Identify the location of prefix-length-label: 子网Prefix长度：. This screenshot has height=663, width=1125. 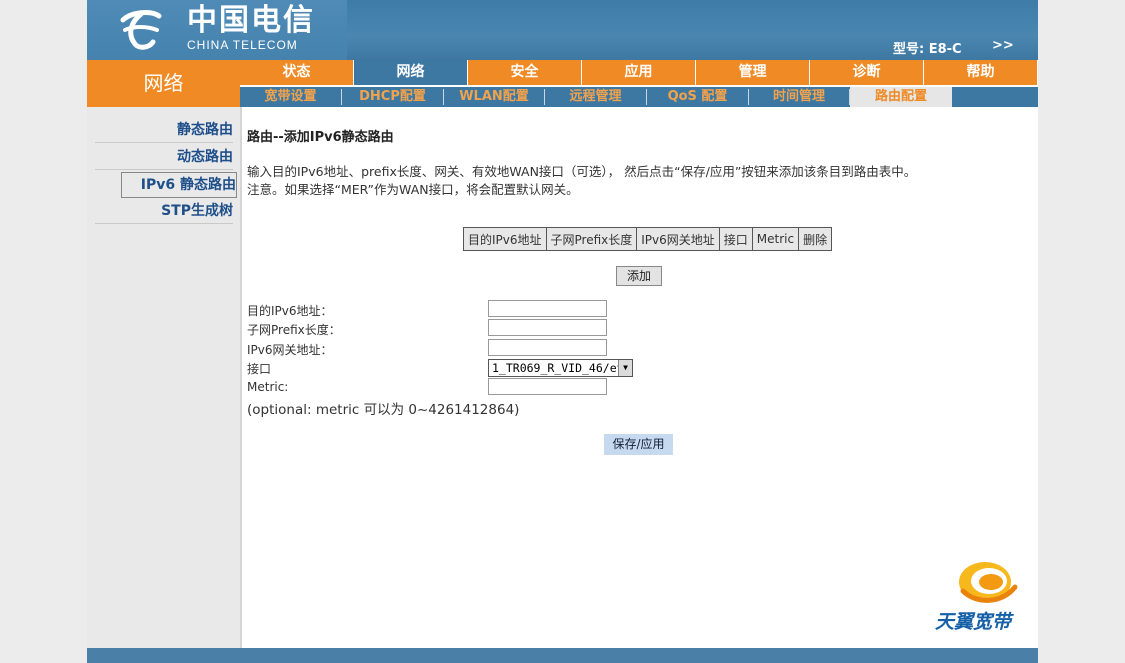
(294, 330).